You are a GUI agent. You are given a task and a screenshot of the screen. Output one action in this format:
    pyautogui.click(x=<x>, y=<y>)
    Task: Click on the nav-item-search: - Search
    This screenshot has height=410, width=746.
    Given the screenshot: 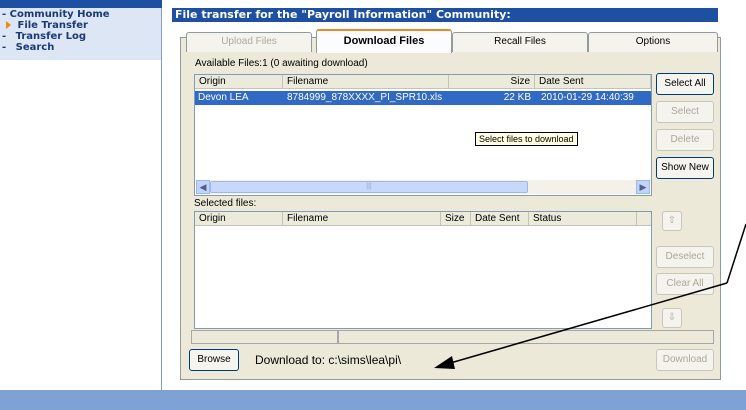 What is the action you would take?
    pyautogui.click(x=28, y=47)
    